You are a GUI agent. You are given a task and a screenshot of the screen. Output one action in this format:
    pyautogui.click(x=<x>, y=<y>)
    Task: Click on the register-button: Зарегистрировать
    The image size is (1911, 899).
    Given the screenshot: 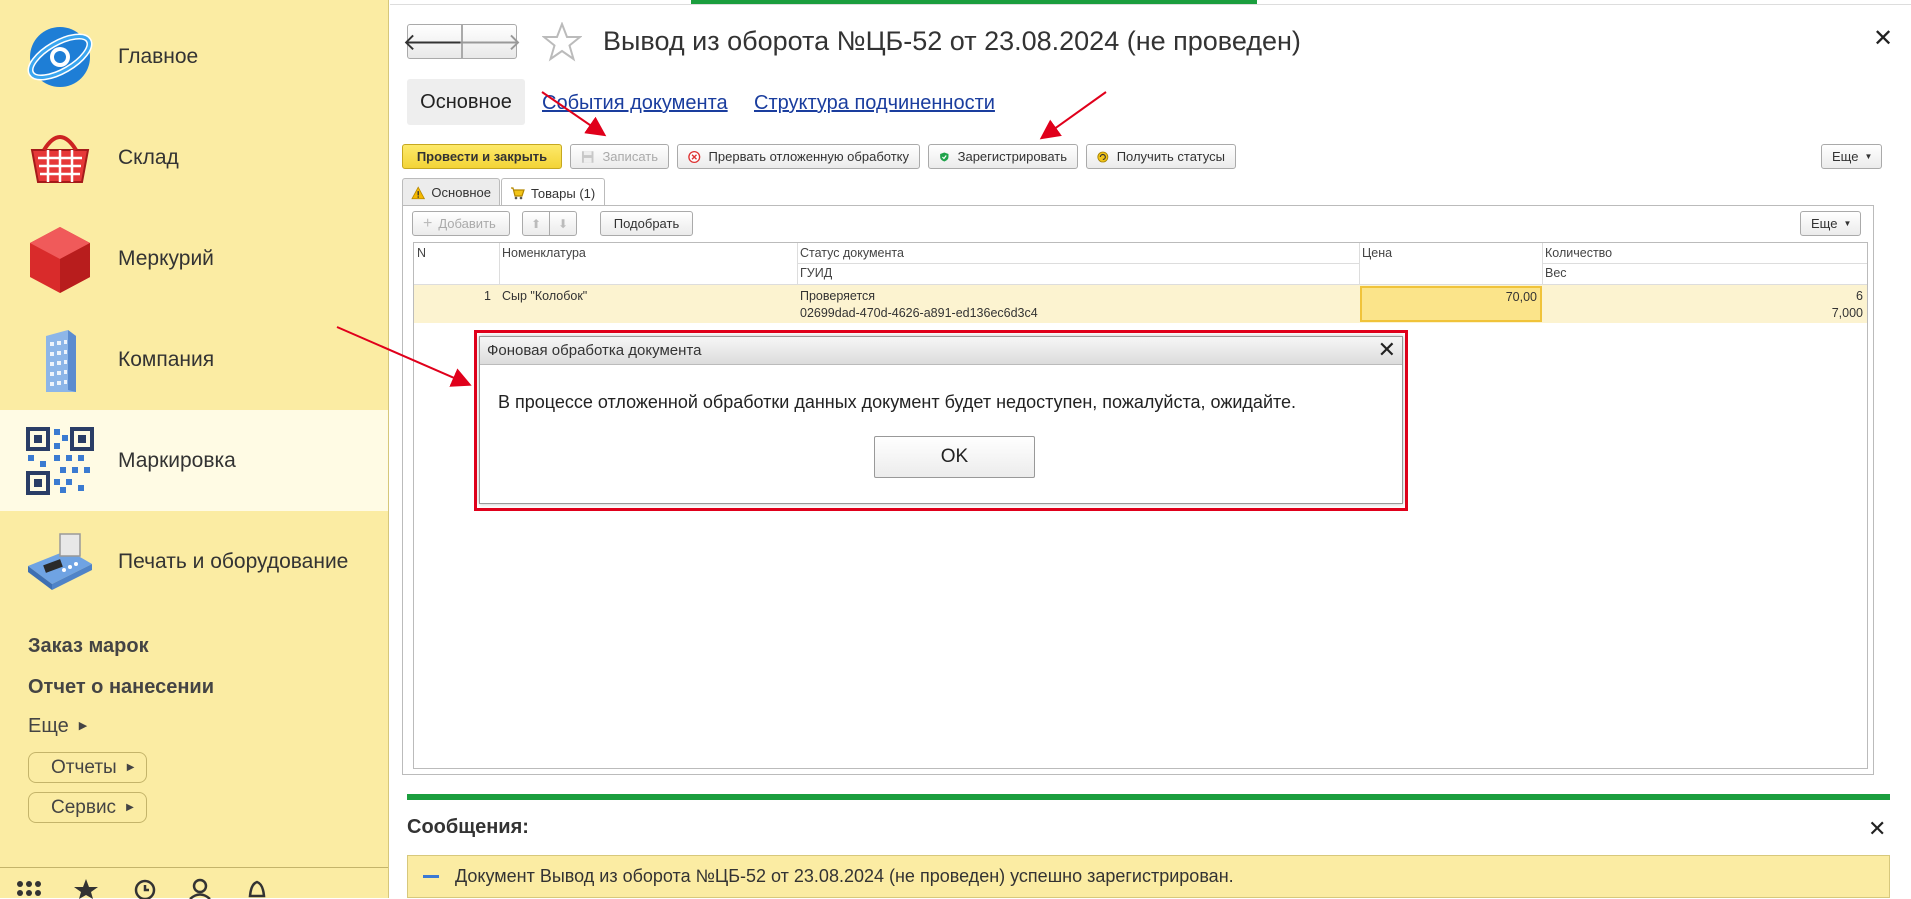 What is the action you would take?
    pyautogui.click(x=1003, y=156)
    